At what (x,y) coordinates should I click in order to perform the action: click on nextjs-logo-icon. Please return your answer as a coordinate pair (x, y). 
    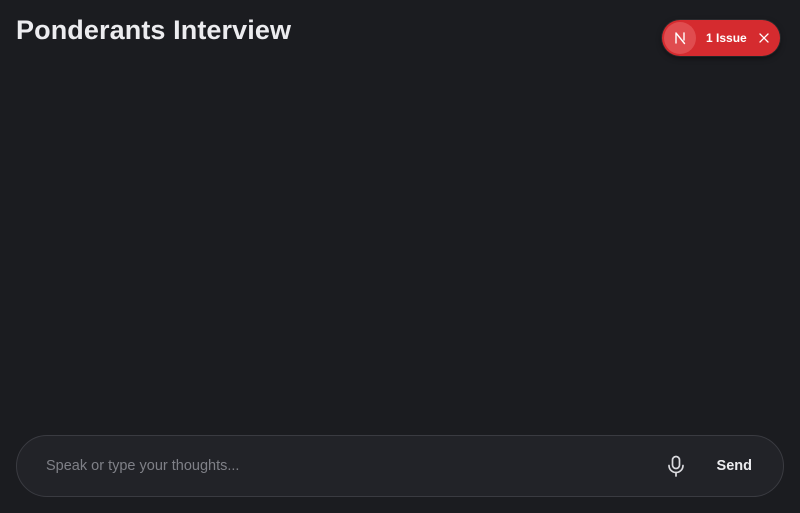
    Looking at the image, I should click on (680, 38).